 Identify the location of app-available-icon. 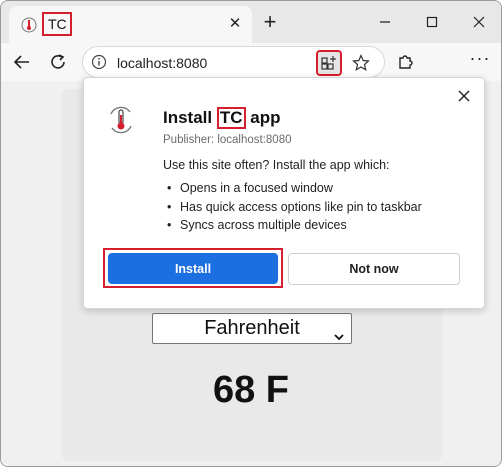
(329, 63).